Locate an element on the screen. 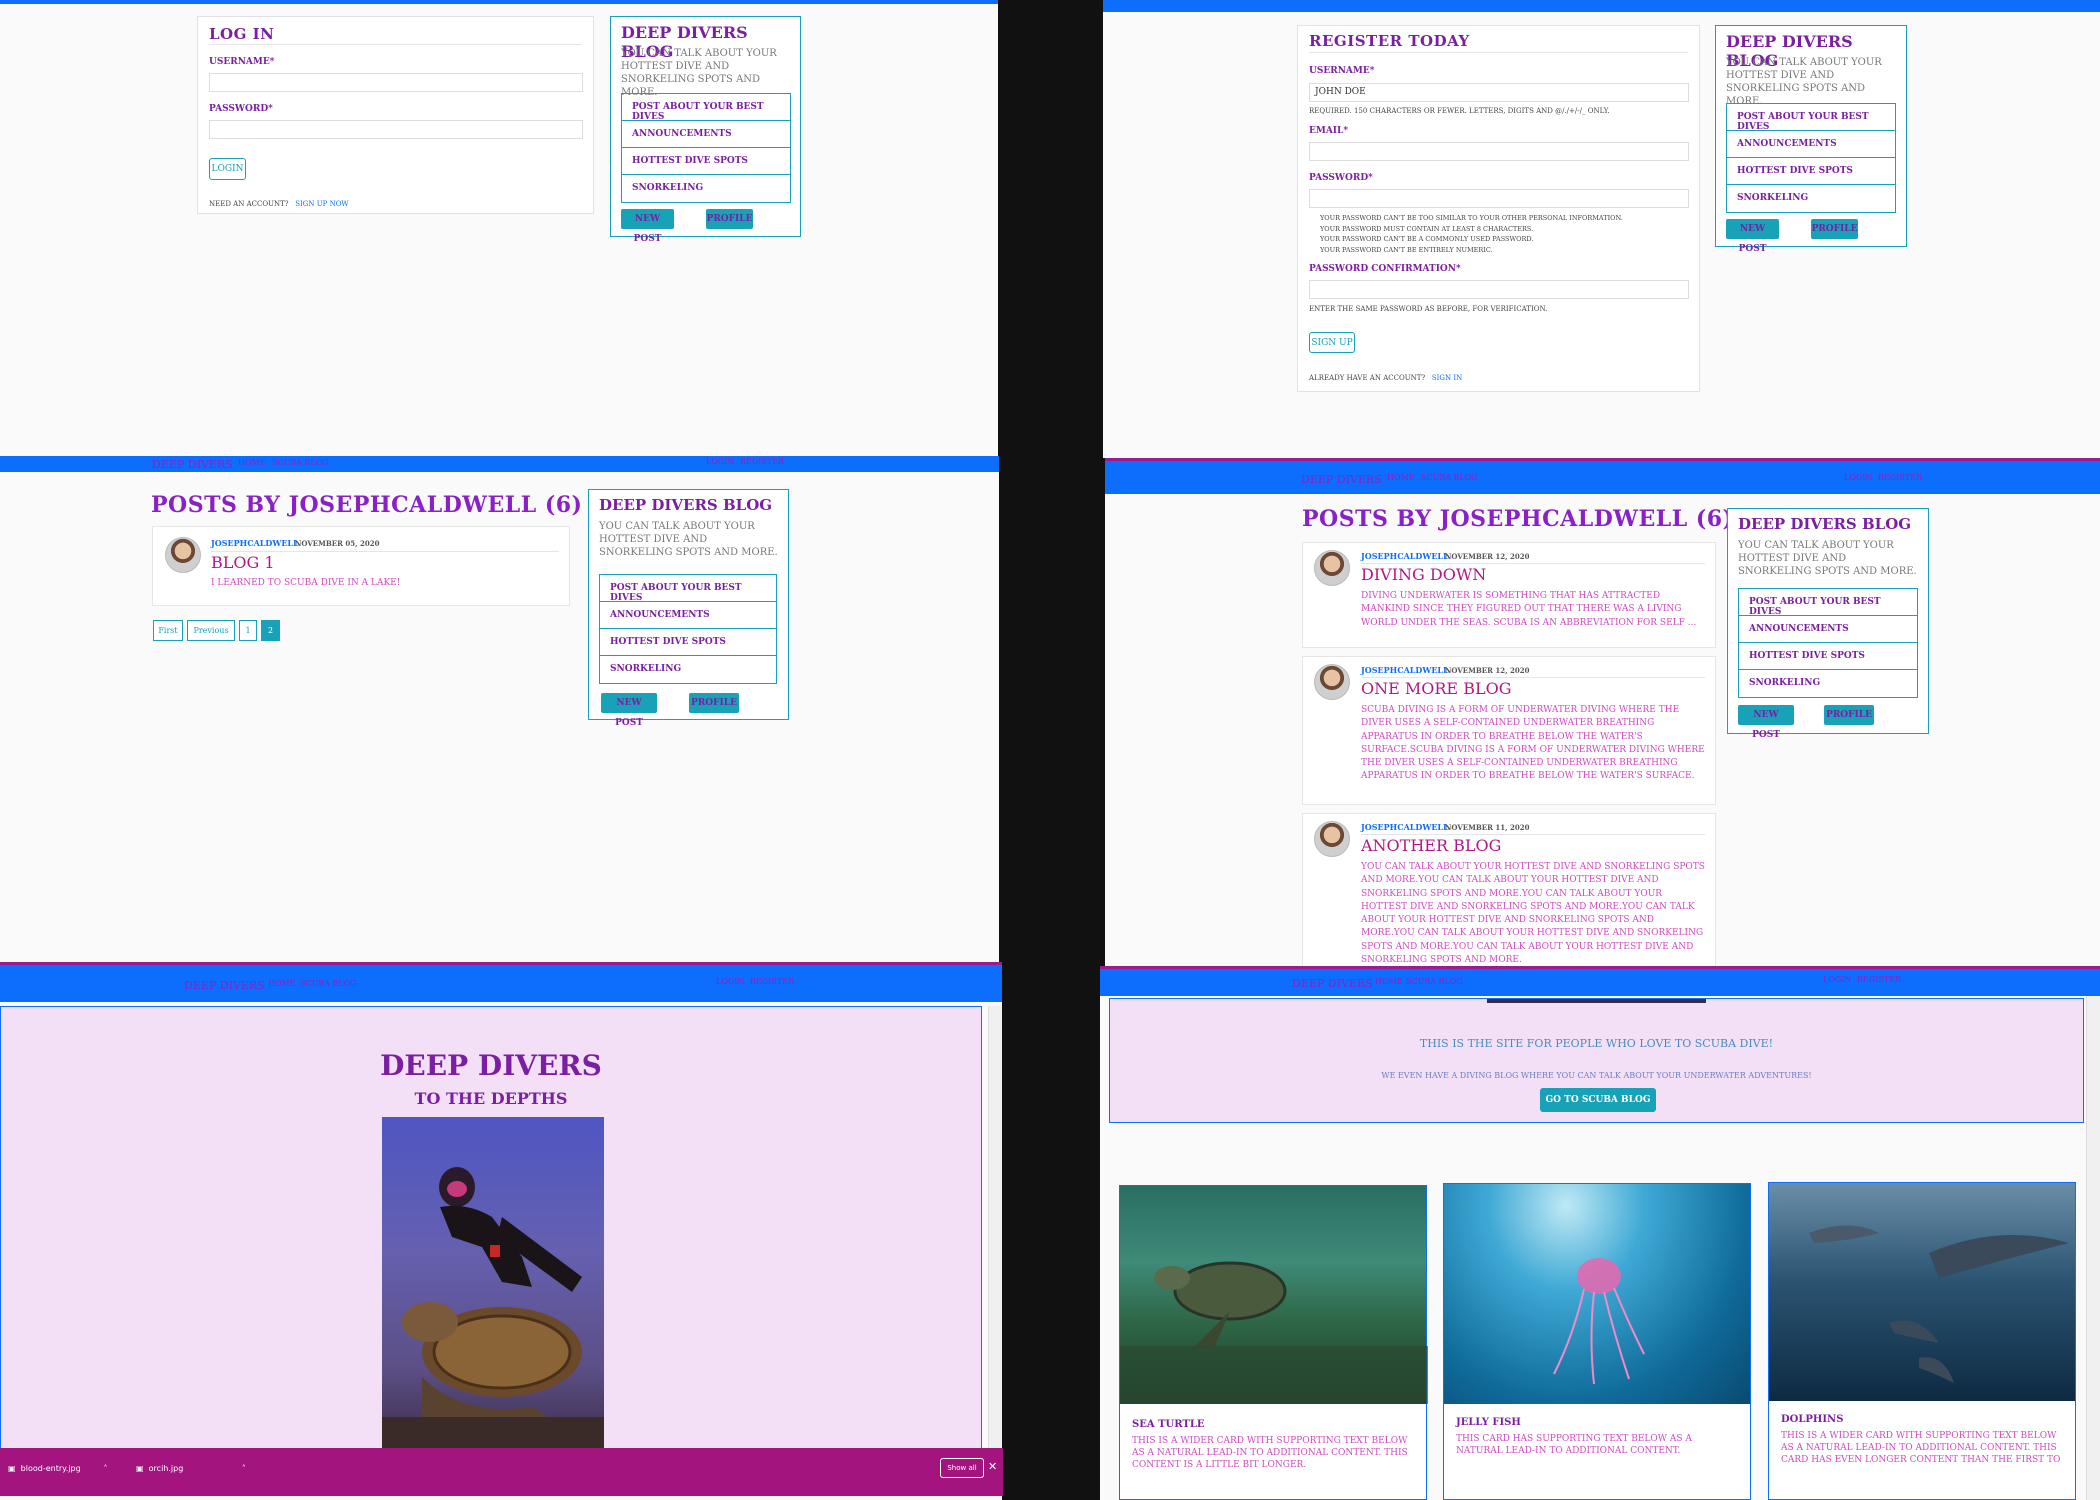 Image resolution: width=2100 pixels, height=1500 pixels. login-button: Login is located at coordinates (227, 169).